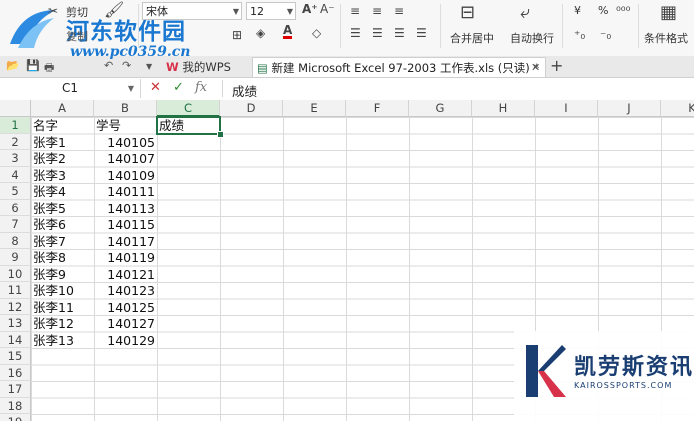 This screenshot has height=421, width=694. I want to click on id-cell: 140117, so click(125, 241).